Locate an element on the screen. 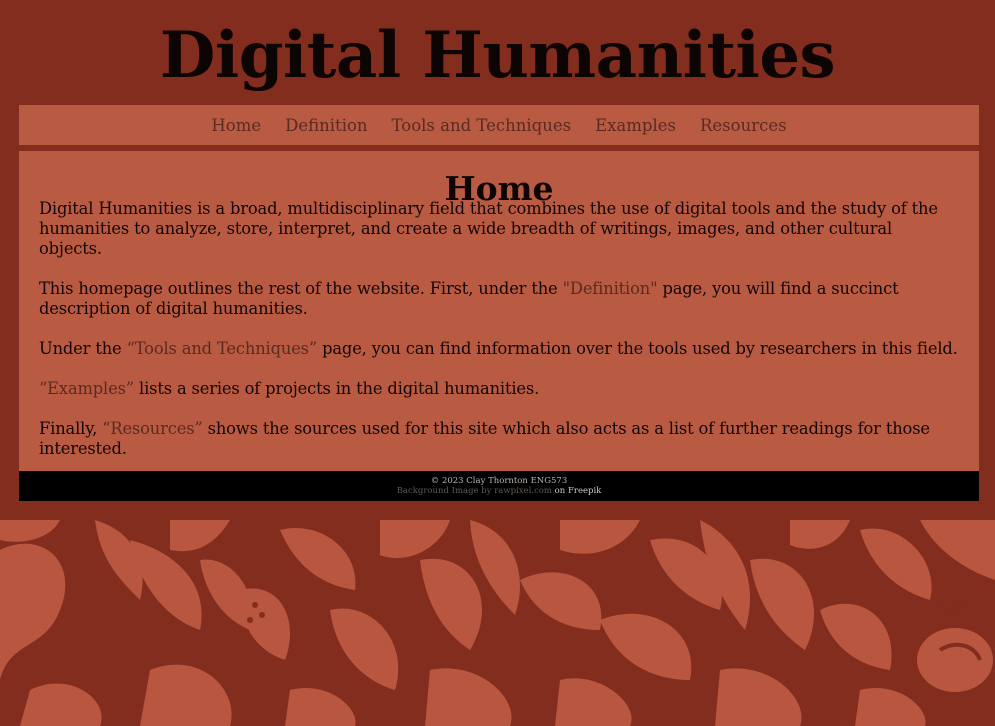 The width and height of the screenshot is (995, 726). paragraph-text: Under the is located at coordinates (83, 348).